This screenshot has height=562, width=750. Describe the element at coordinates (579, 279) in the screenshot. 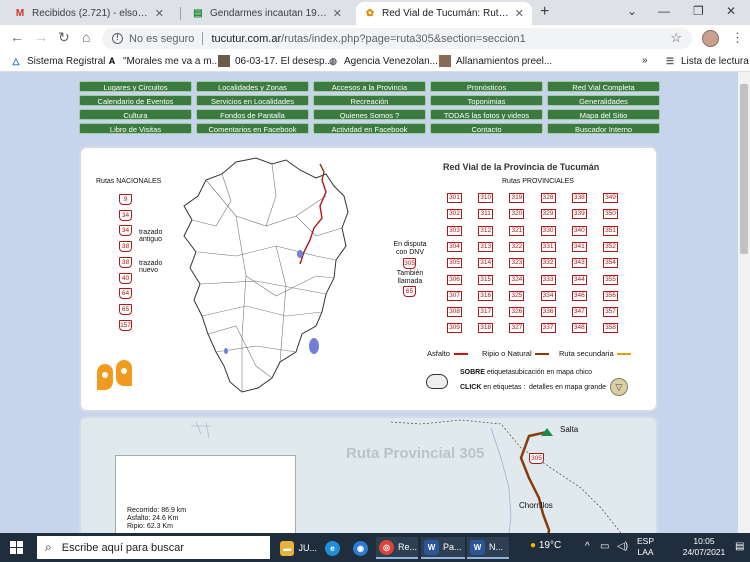

I see `provincial-route-shield: 344` at that location.